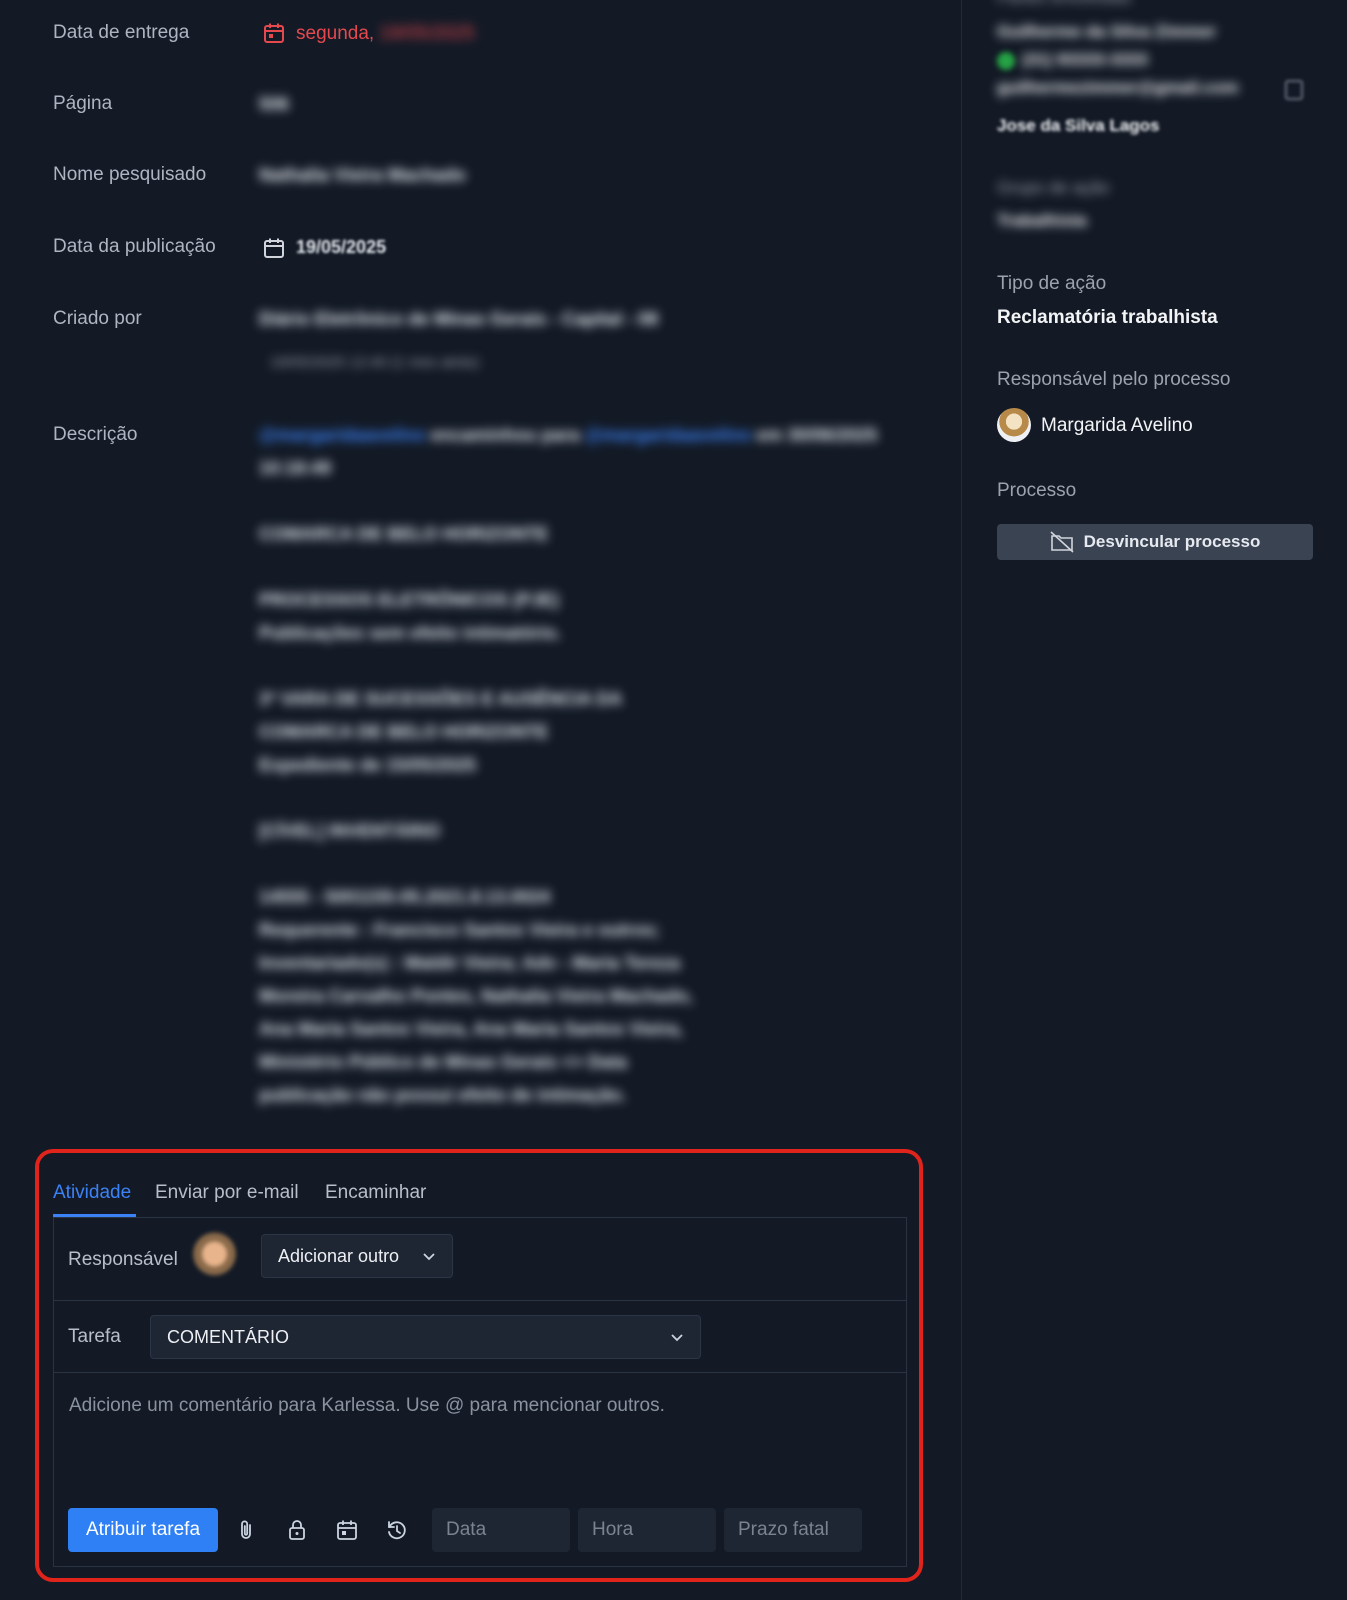 This screenshot has width=1347, height=1600. Describe the element at coordinates (350, 831) in the screenshot. I see `description-line: [CÍVEL] INVENTÁRIO` at that location.